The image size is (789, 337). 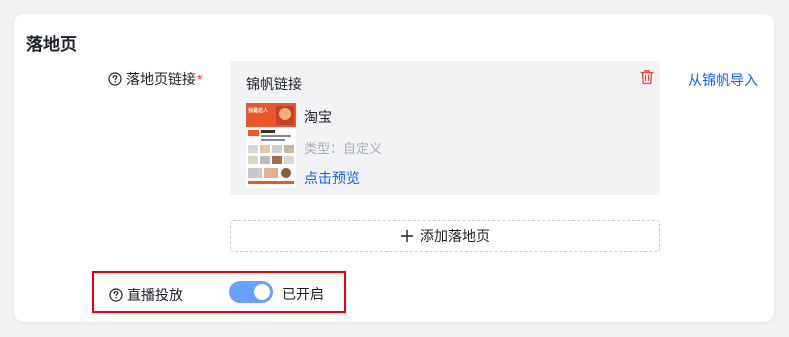 What do you see at coordinates (324, 148) in the screenshot?
I see `type-label: 类型：` at bounding box center [324, 148].